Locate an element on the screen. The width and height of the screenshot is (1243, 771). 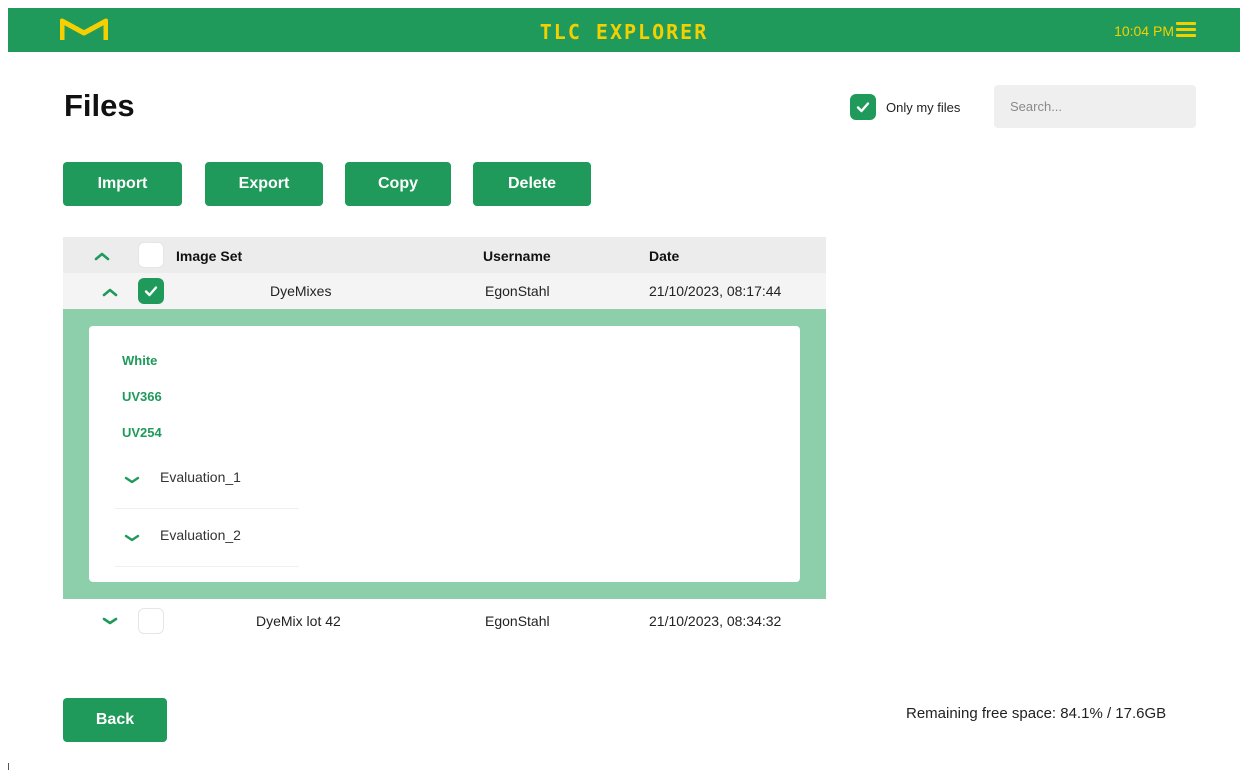
column-header-username: Username is located at coordinates (517, 256).